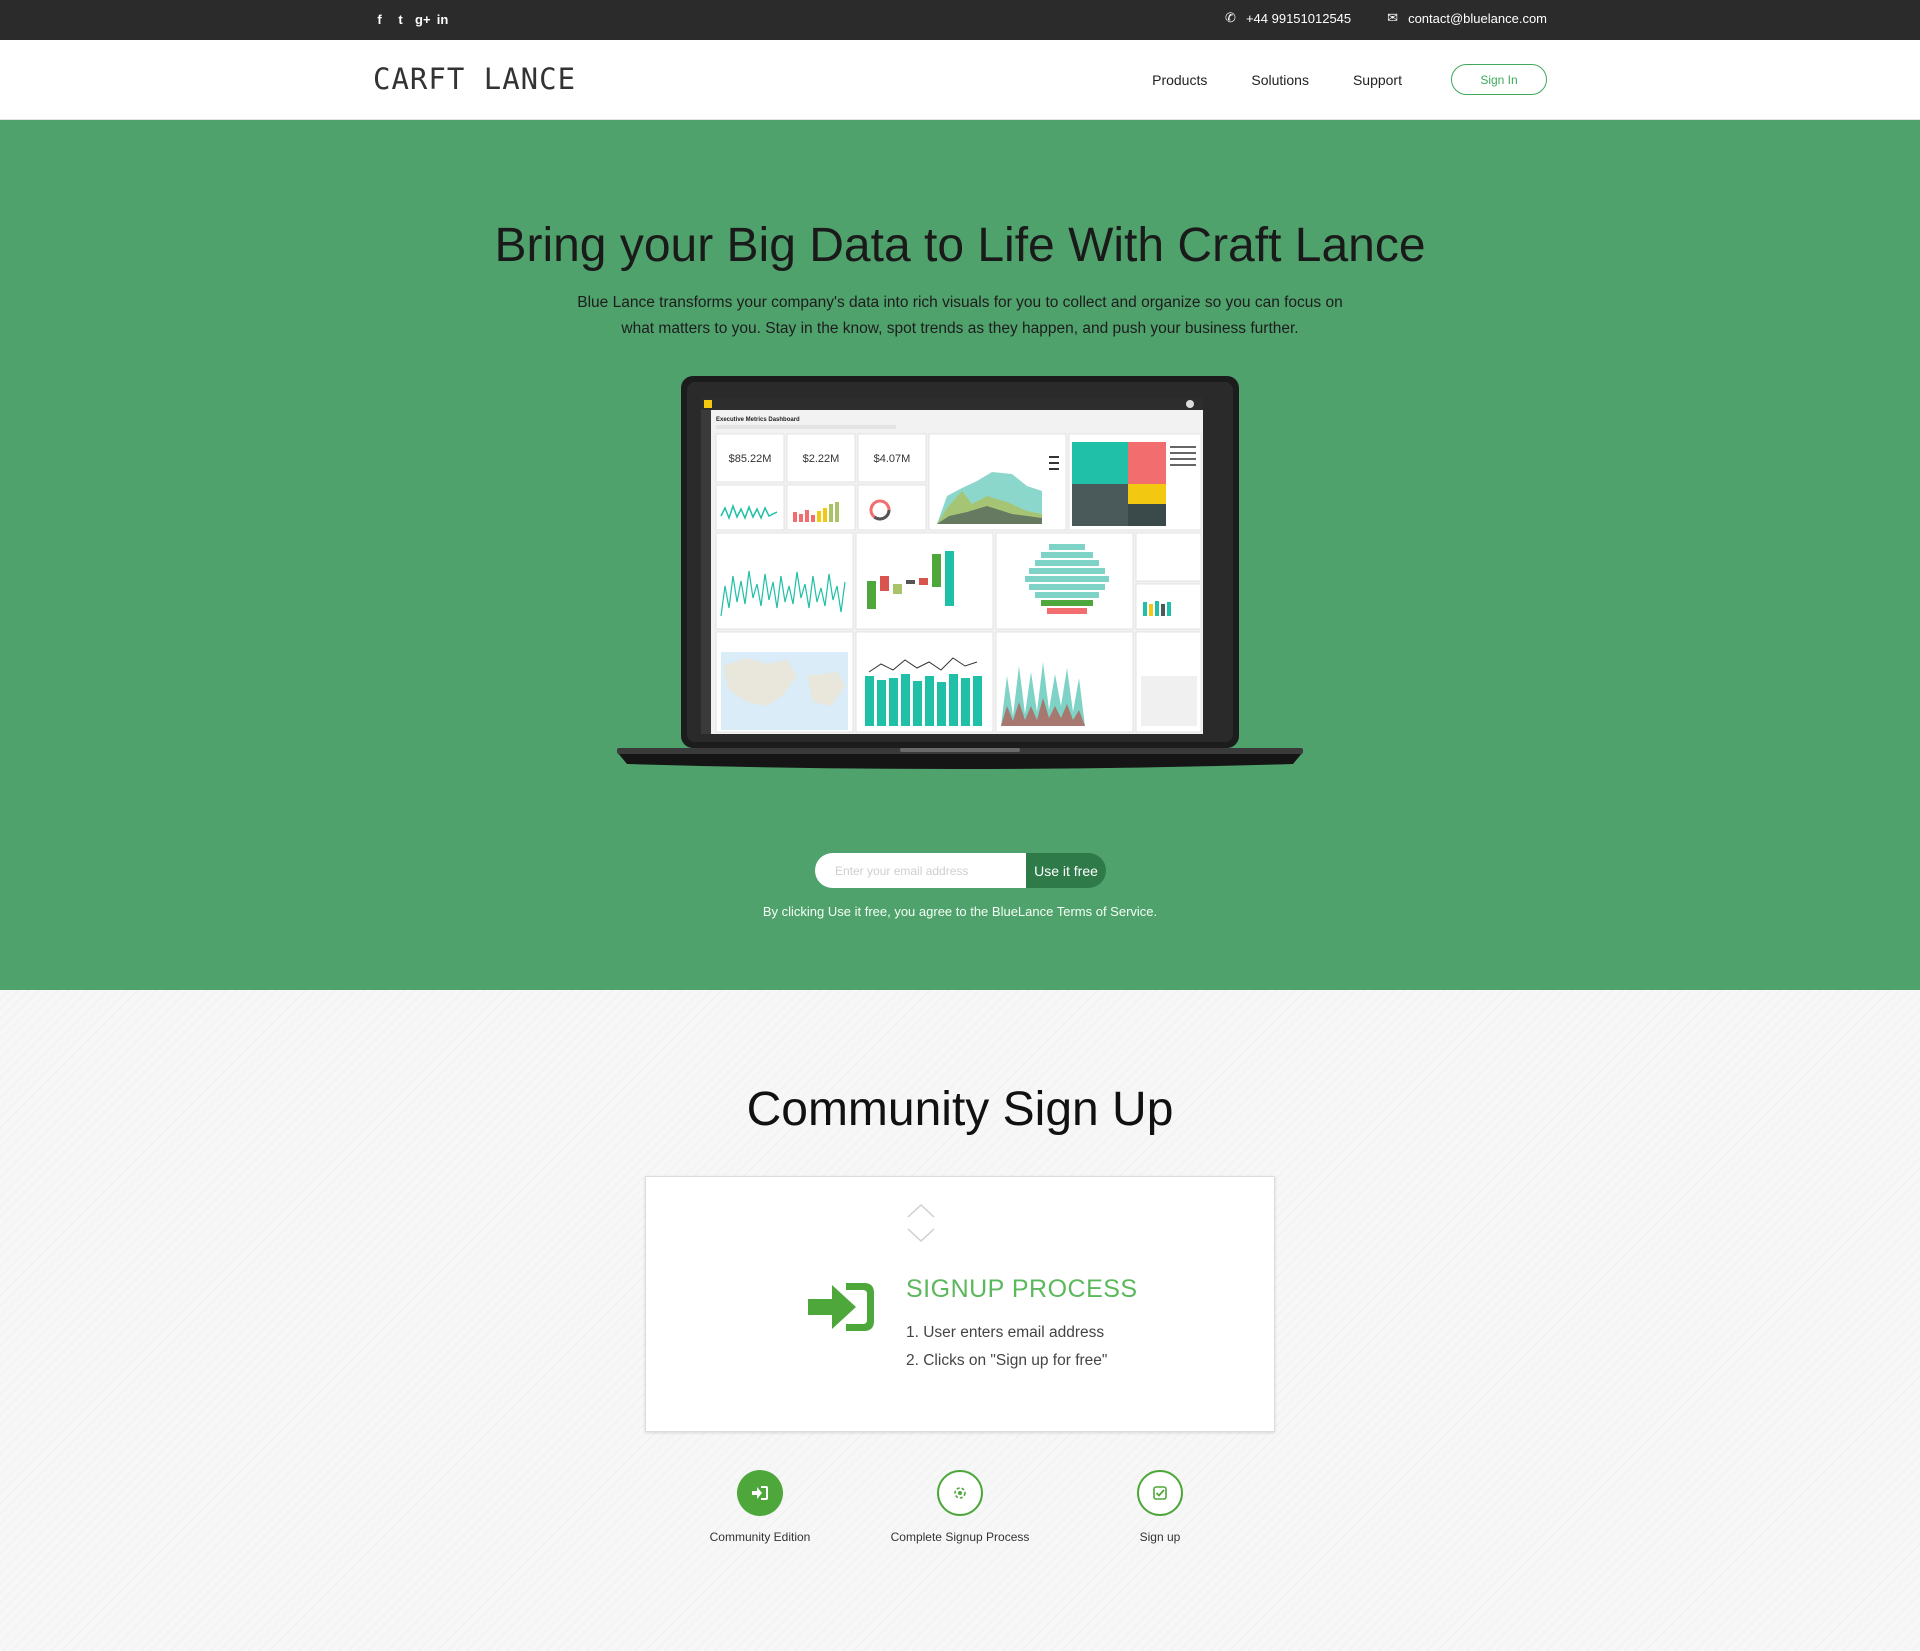 Image resolution: width=1920 pixels, height=1651 pixels. Describe the element at coordinates (1179, 80) in the screenshot. I see `nav-products: Products` at that location.